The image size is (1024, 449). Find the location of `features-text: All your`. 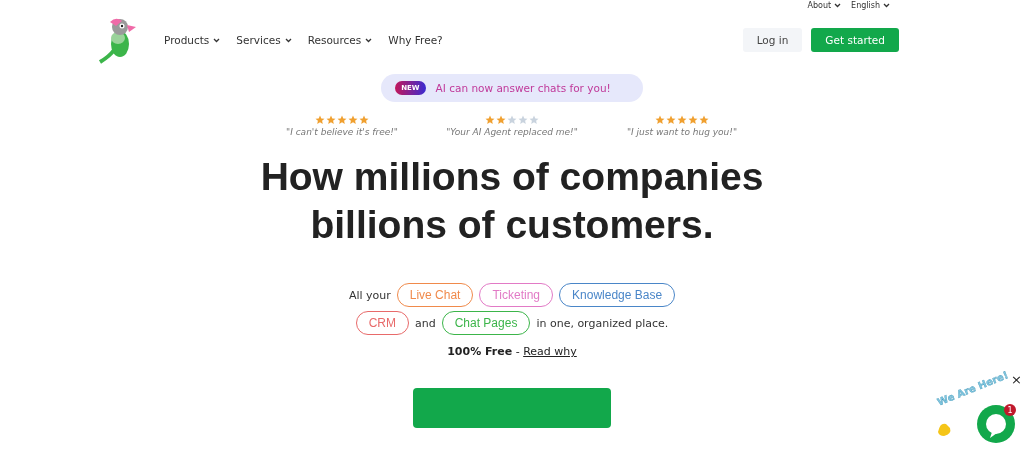

features-text: All your is located at coordinates (369, 295).